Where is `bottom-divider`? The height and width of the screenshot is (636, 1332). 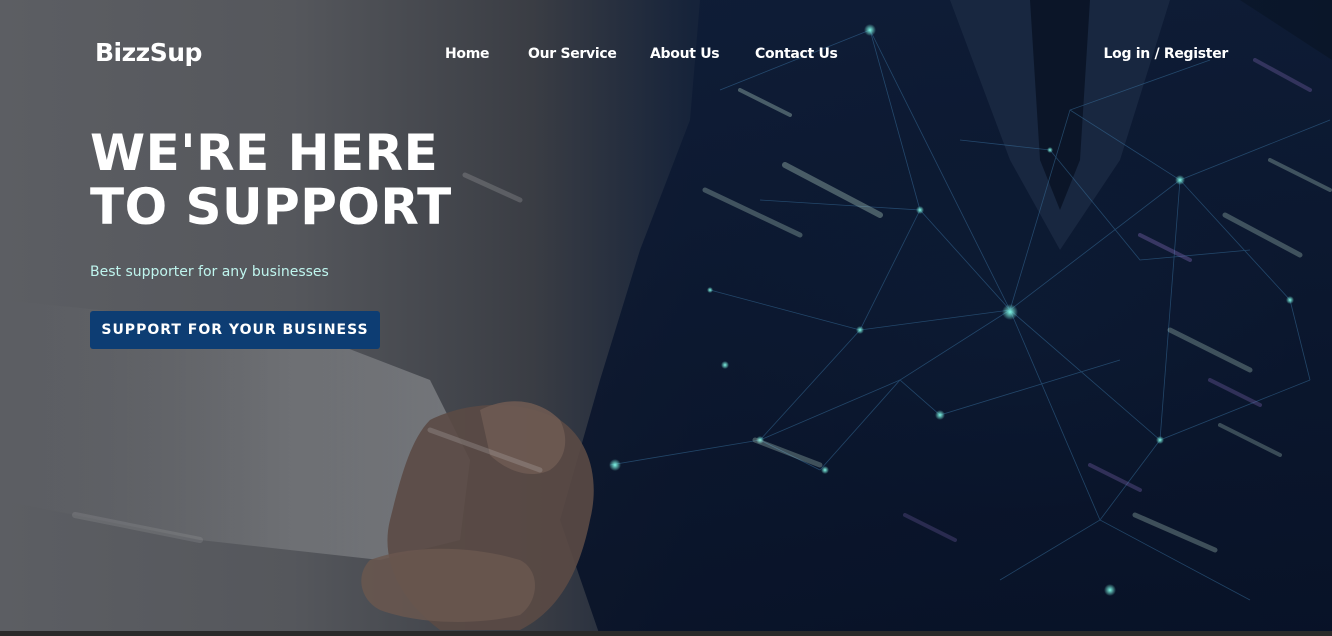 bottom-divider is located at coordinates (666, 633).